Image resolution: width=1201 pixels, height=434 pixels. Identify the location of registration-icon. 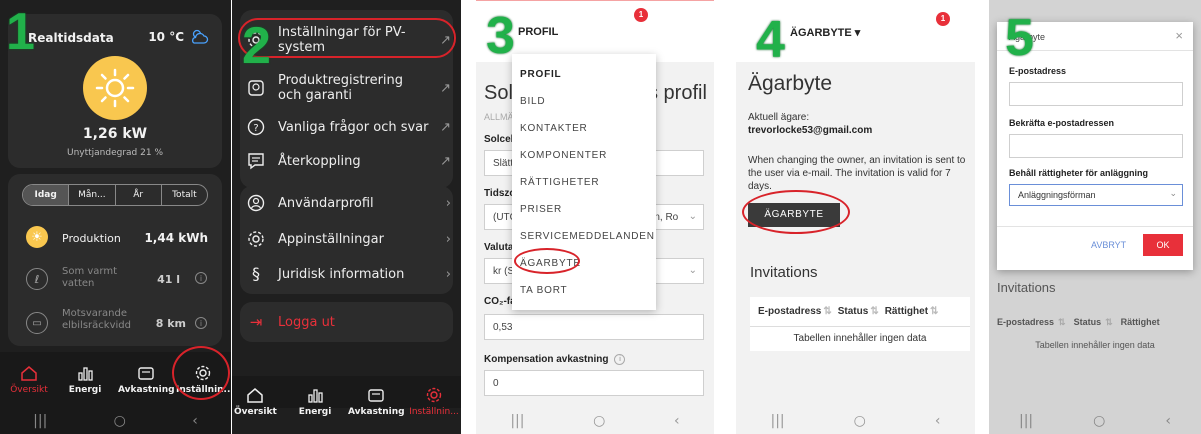
(256, 88).